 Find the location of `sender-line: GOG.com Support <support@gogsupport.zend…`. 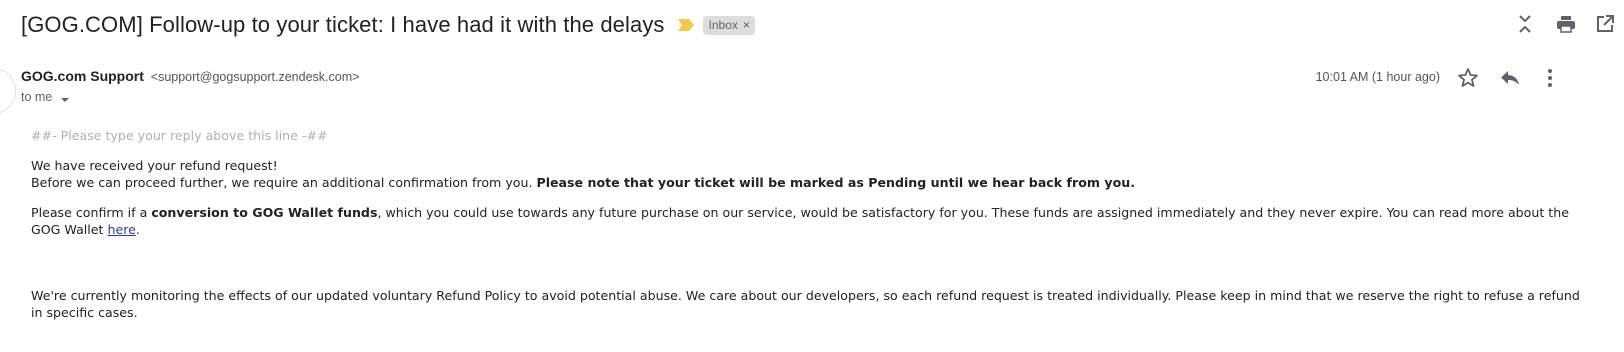

sender-line: GOG.com Support <support@gogsupport.zend… is located at coordinates (190, 76).